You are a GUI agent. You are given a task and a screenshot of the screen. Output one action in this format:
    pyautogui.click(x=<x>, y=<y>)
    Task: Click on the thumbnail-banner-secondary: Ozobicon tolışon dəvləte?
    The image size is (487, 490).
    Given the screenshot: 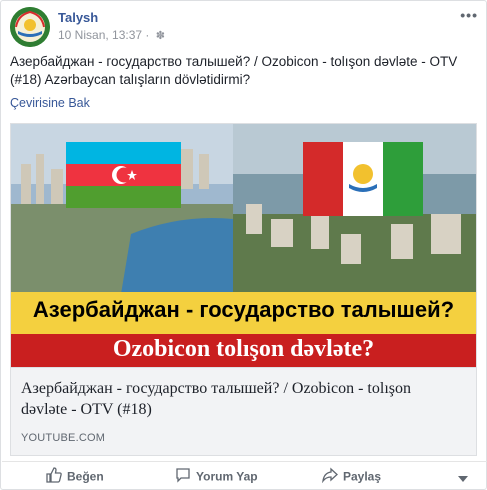 What is the action you would take?
    pyautogui.click(x=243, y=350)
    